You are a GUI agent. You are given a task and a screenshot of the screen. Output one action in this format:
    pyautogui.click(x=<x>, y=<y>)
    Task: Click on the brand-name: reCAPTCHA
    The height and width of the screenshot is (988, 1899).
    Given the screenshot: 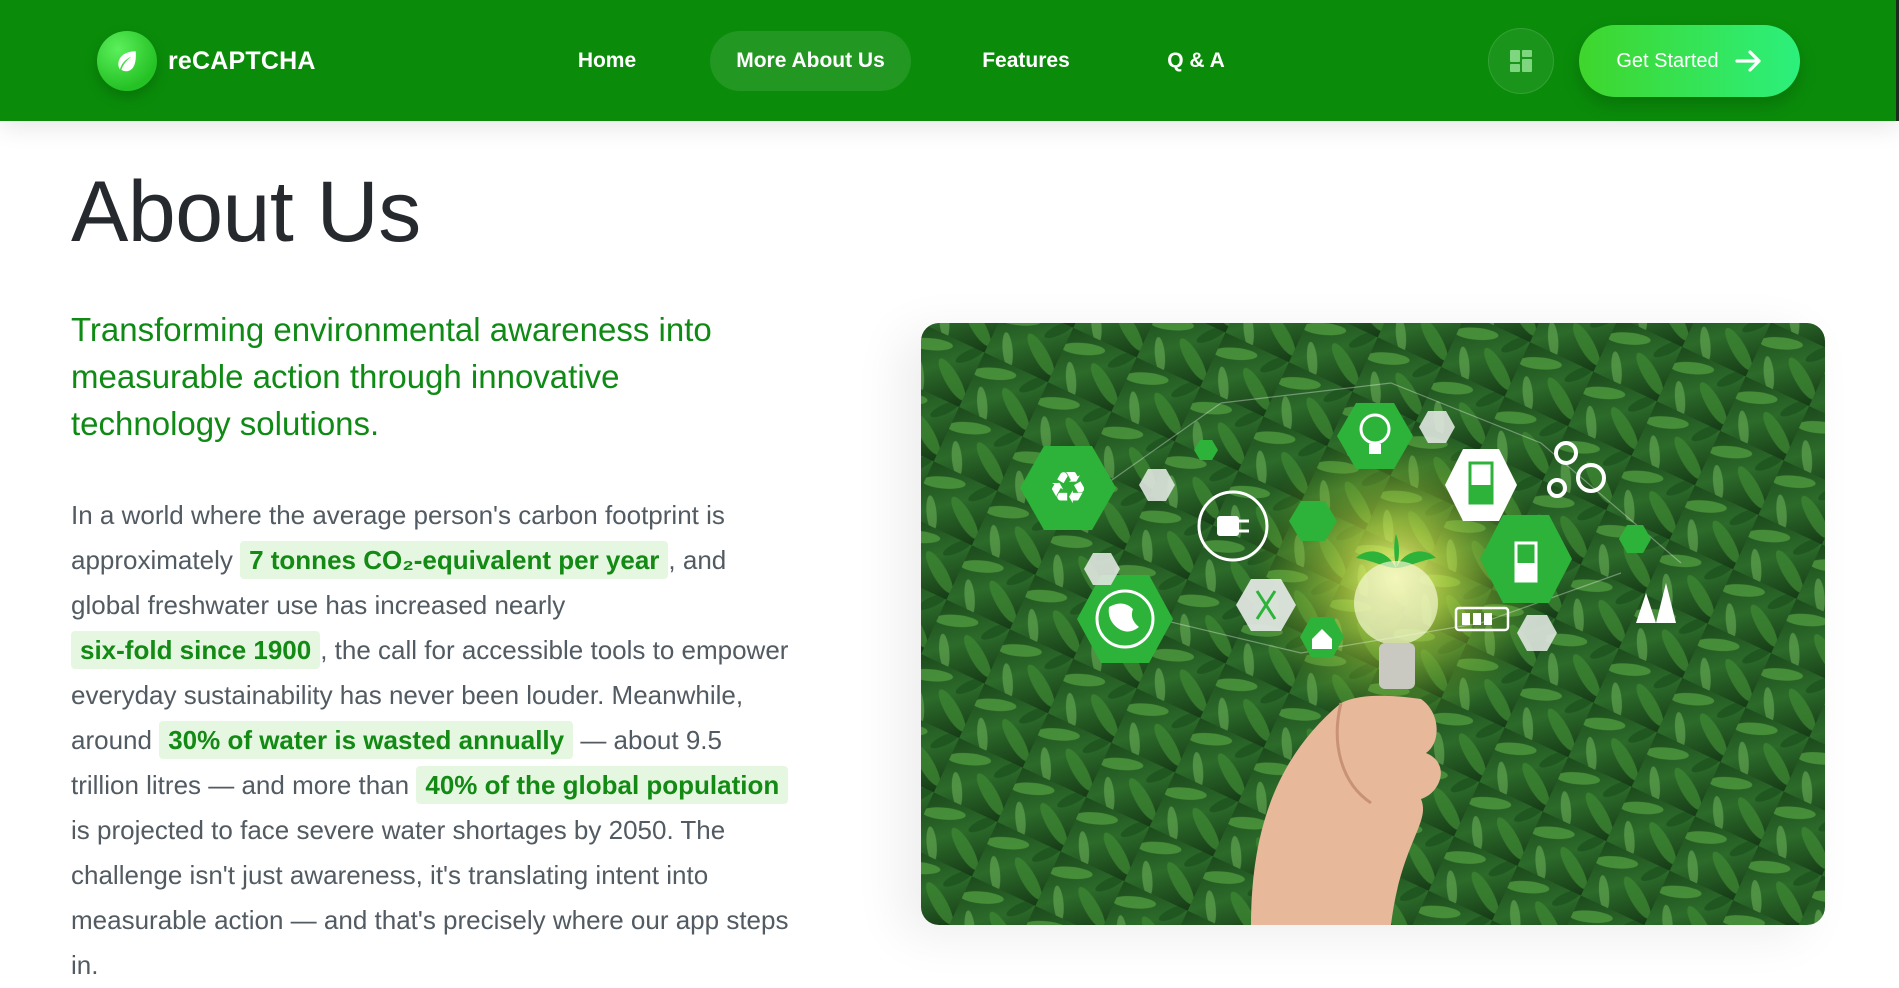 What is the action you would take?
    pyautogui.click(x=242, y=60)
    